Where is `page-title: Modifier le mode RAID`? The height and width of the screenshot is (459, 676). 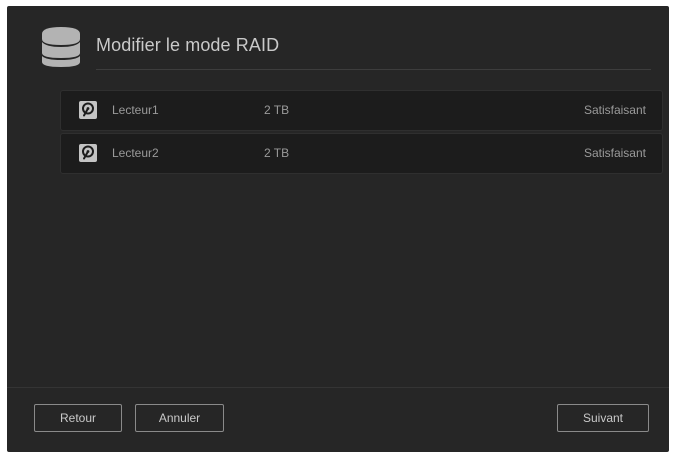
page-title: Modifier le mode RAID is located at coordinates (188, 45).